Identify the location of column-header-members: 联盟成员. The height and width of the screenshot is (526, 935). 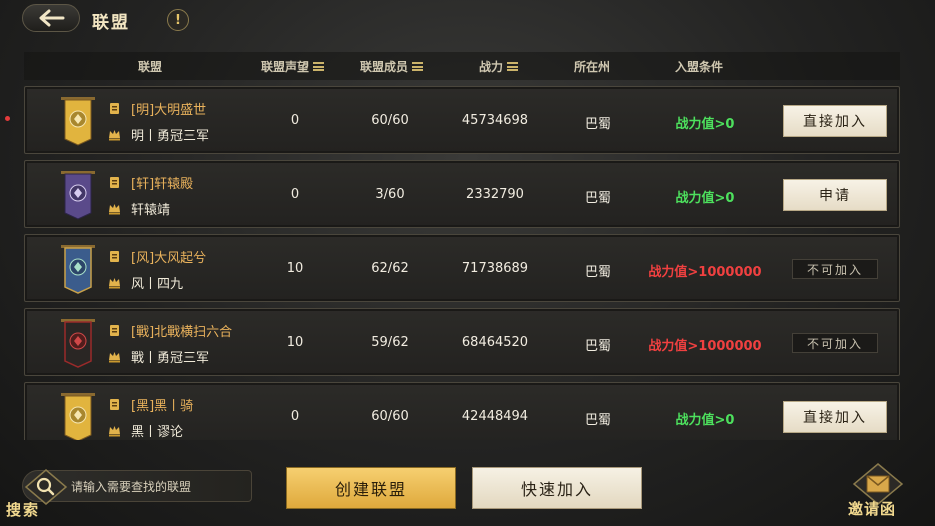
(392, 66).